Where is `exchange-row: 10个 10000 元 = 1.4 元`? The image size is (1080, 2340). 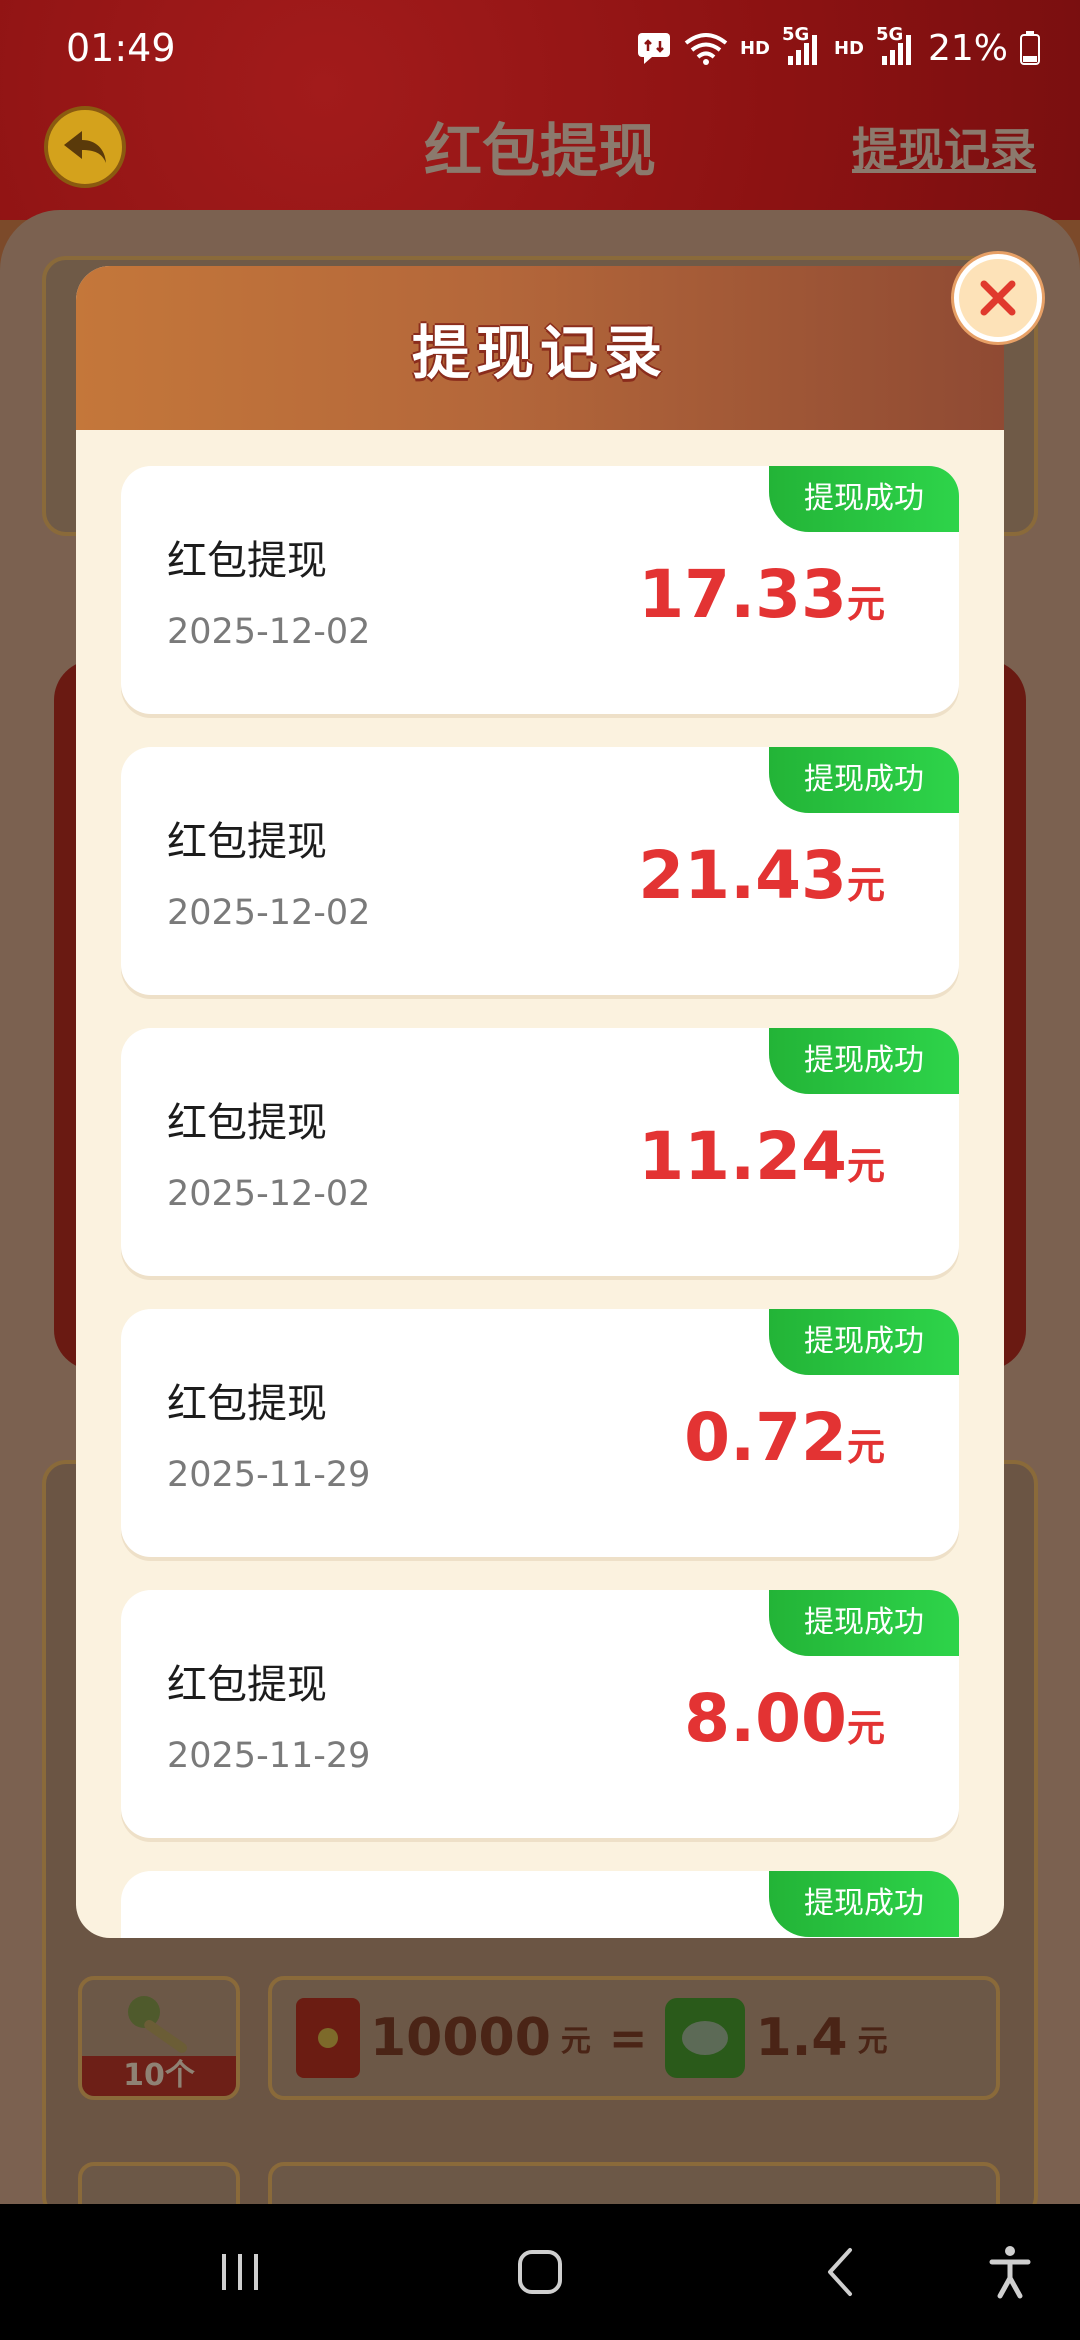 exchange-row: 10个 10000 元 = 1.4 元 is located at coordinates (541, 2038).